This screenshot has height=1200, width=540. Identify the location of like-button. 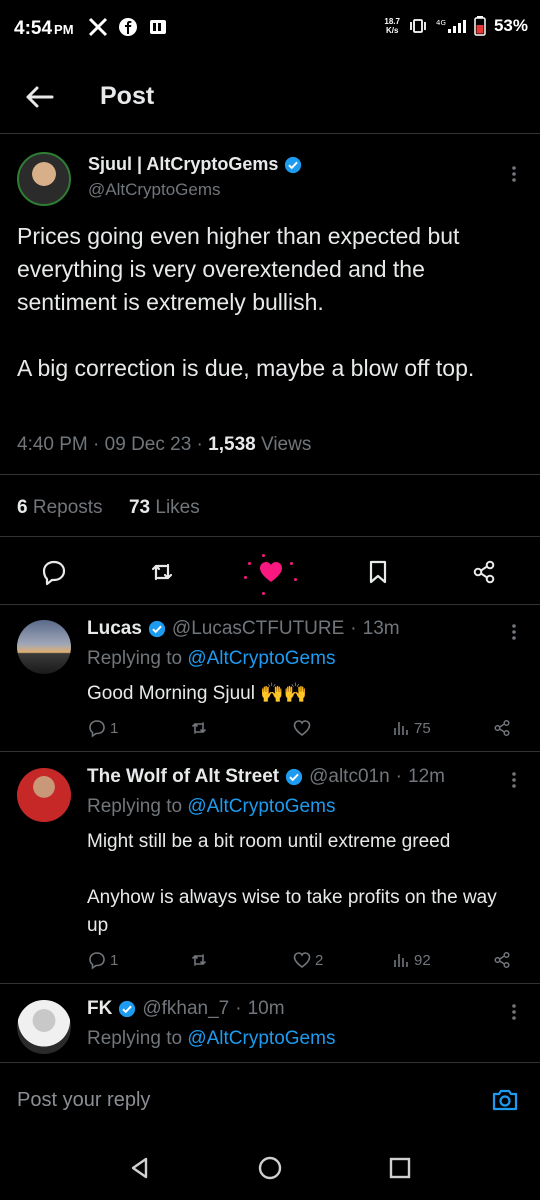
(303, 728).